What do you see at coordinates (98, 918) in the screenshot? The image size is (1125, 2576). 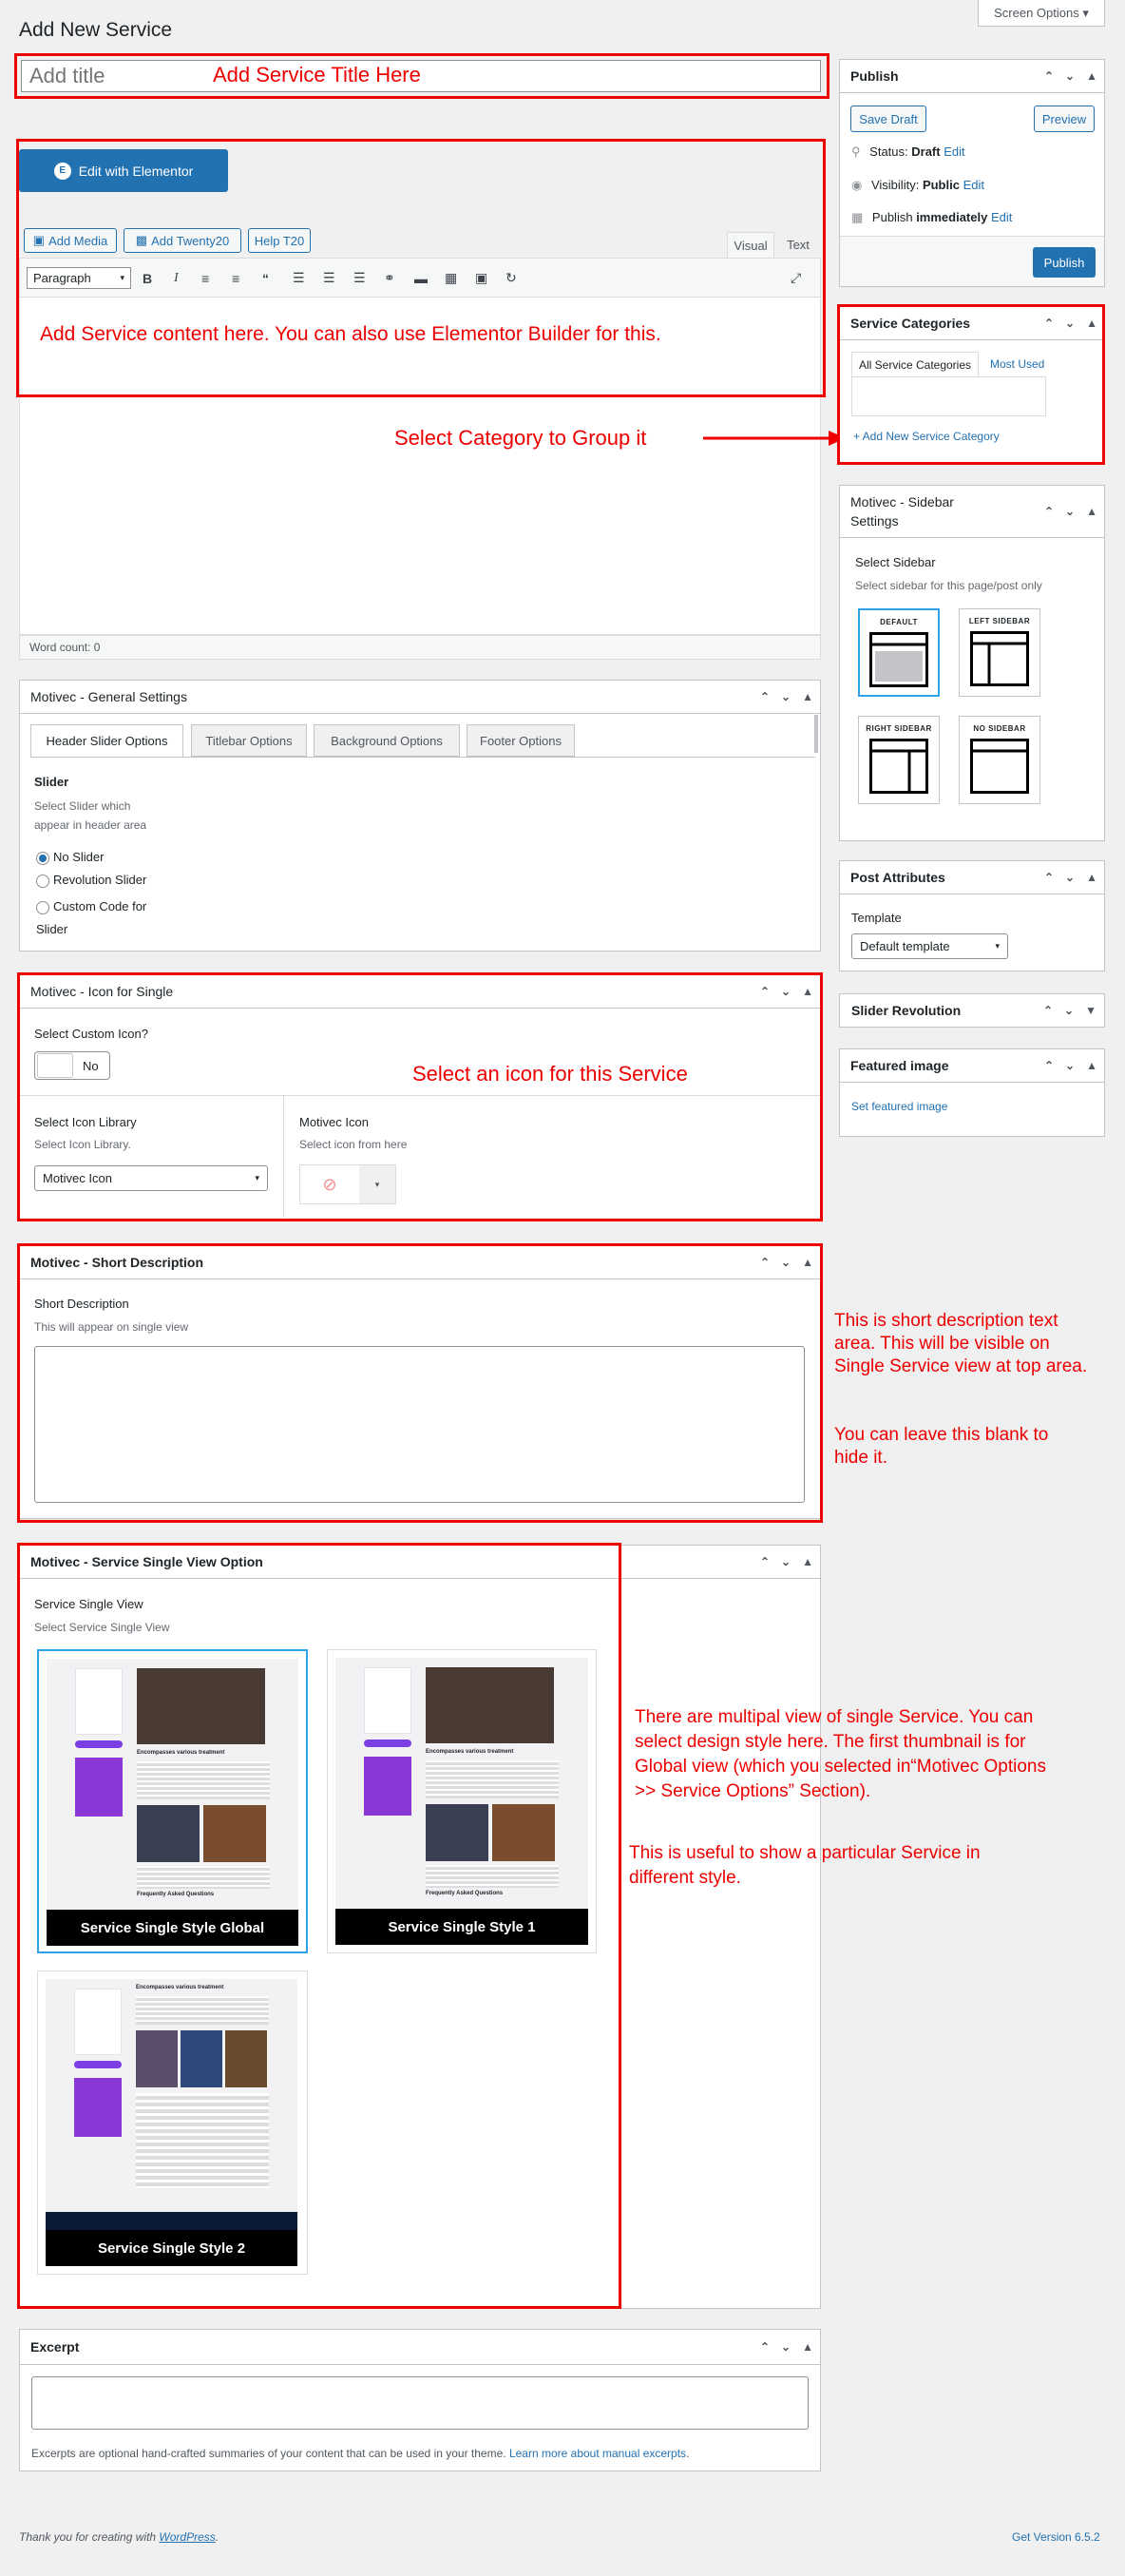 I see `radio-custom-code: Custom Code for Slider` at bounding box center [98, 918].